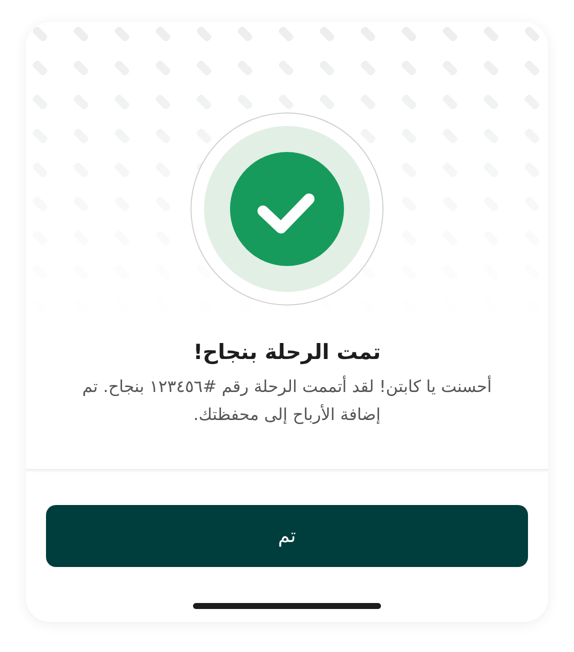  I want to click on dialog-title: تمت الرحلة بنجاح!, so click(287, 353).